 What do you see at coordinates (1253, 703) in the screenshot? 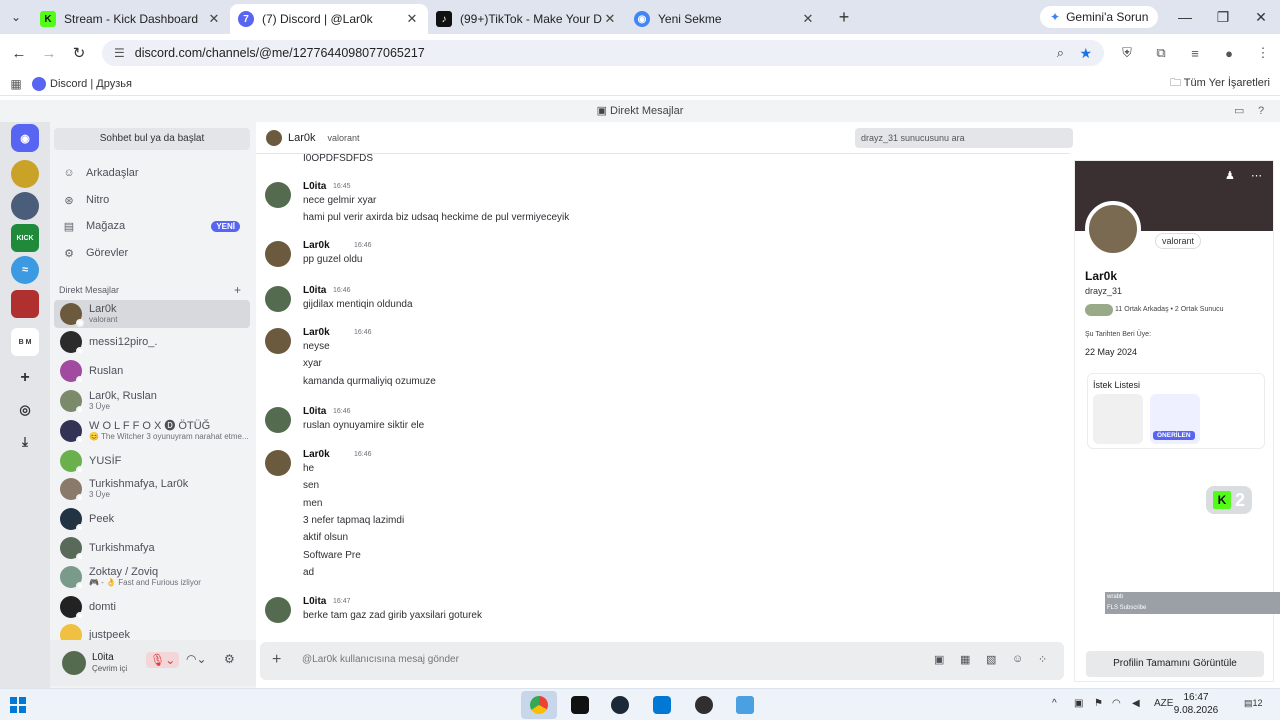
I see `notifications-icon: ▤12` at bounding box center [1253, 703].